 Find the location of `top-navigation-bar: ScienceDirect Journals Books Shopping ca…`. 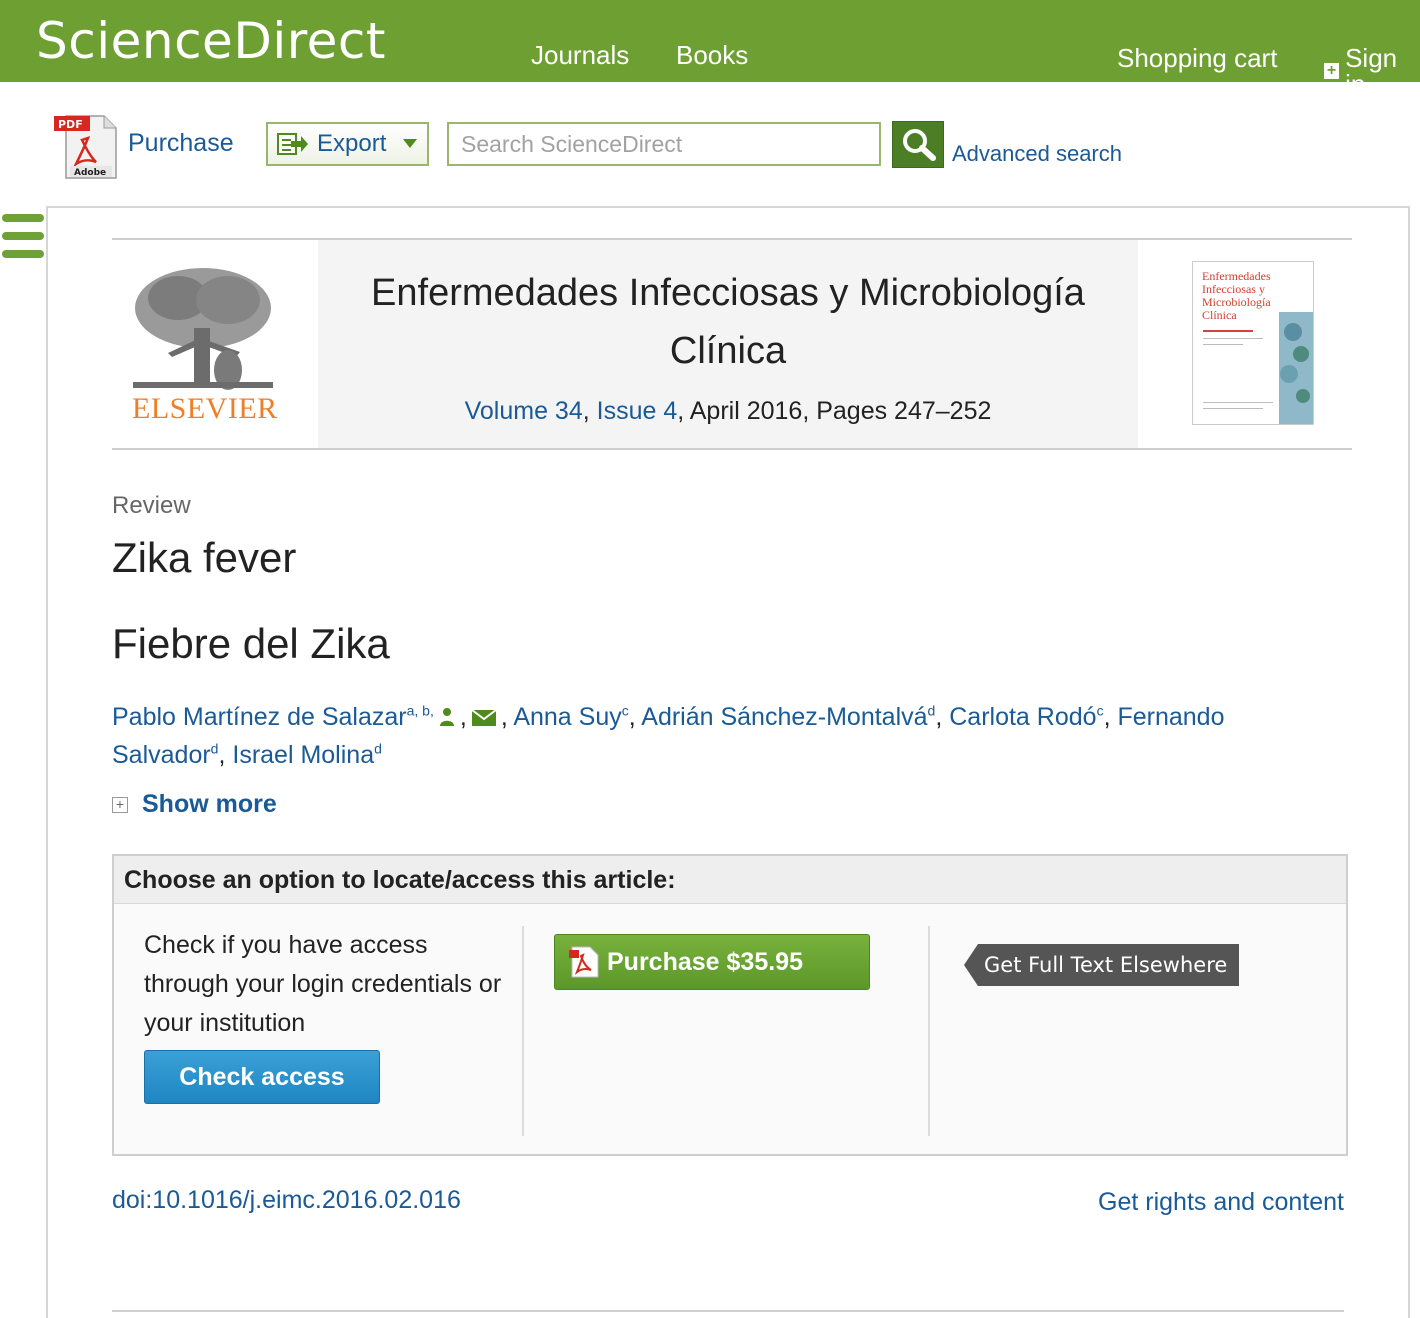

top-navigation-bar: ScienceDirect Journals Books Shopping ca… is located at coordinates (710, 48).